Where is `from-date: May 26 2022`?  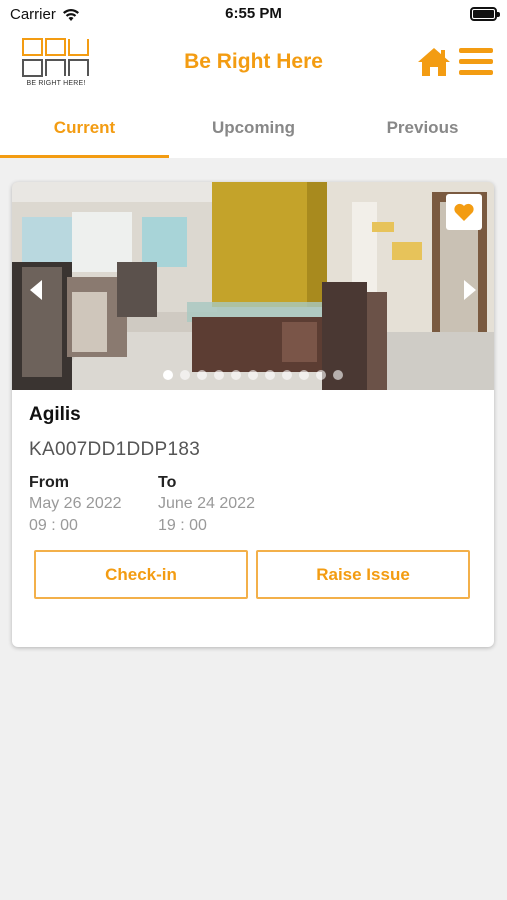 from-date: May 26 2022 is located at coordinates (75, 503).